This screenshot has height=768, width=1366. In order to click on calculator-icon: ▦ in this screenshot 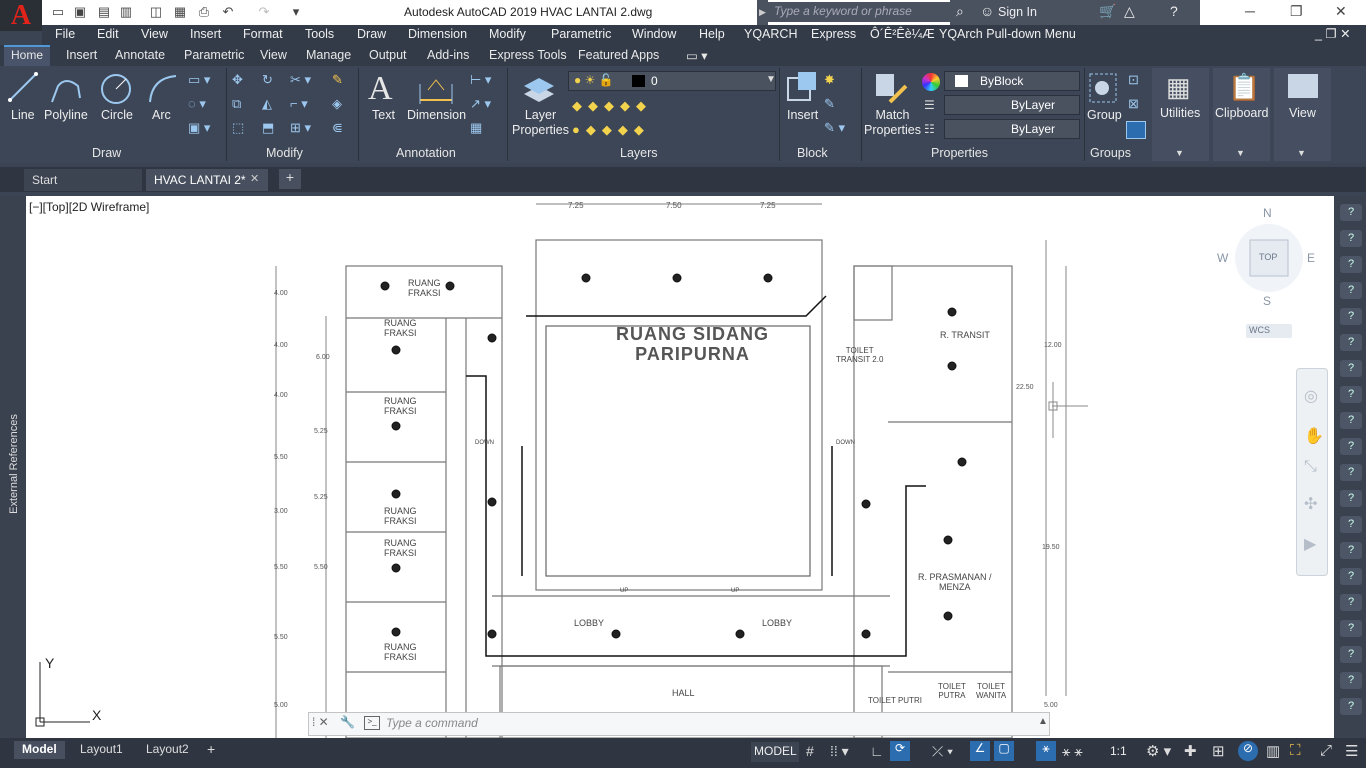, I will do `click(1178, 87)`.